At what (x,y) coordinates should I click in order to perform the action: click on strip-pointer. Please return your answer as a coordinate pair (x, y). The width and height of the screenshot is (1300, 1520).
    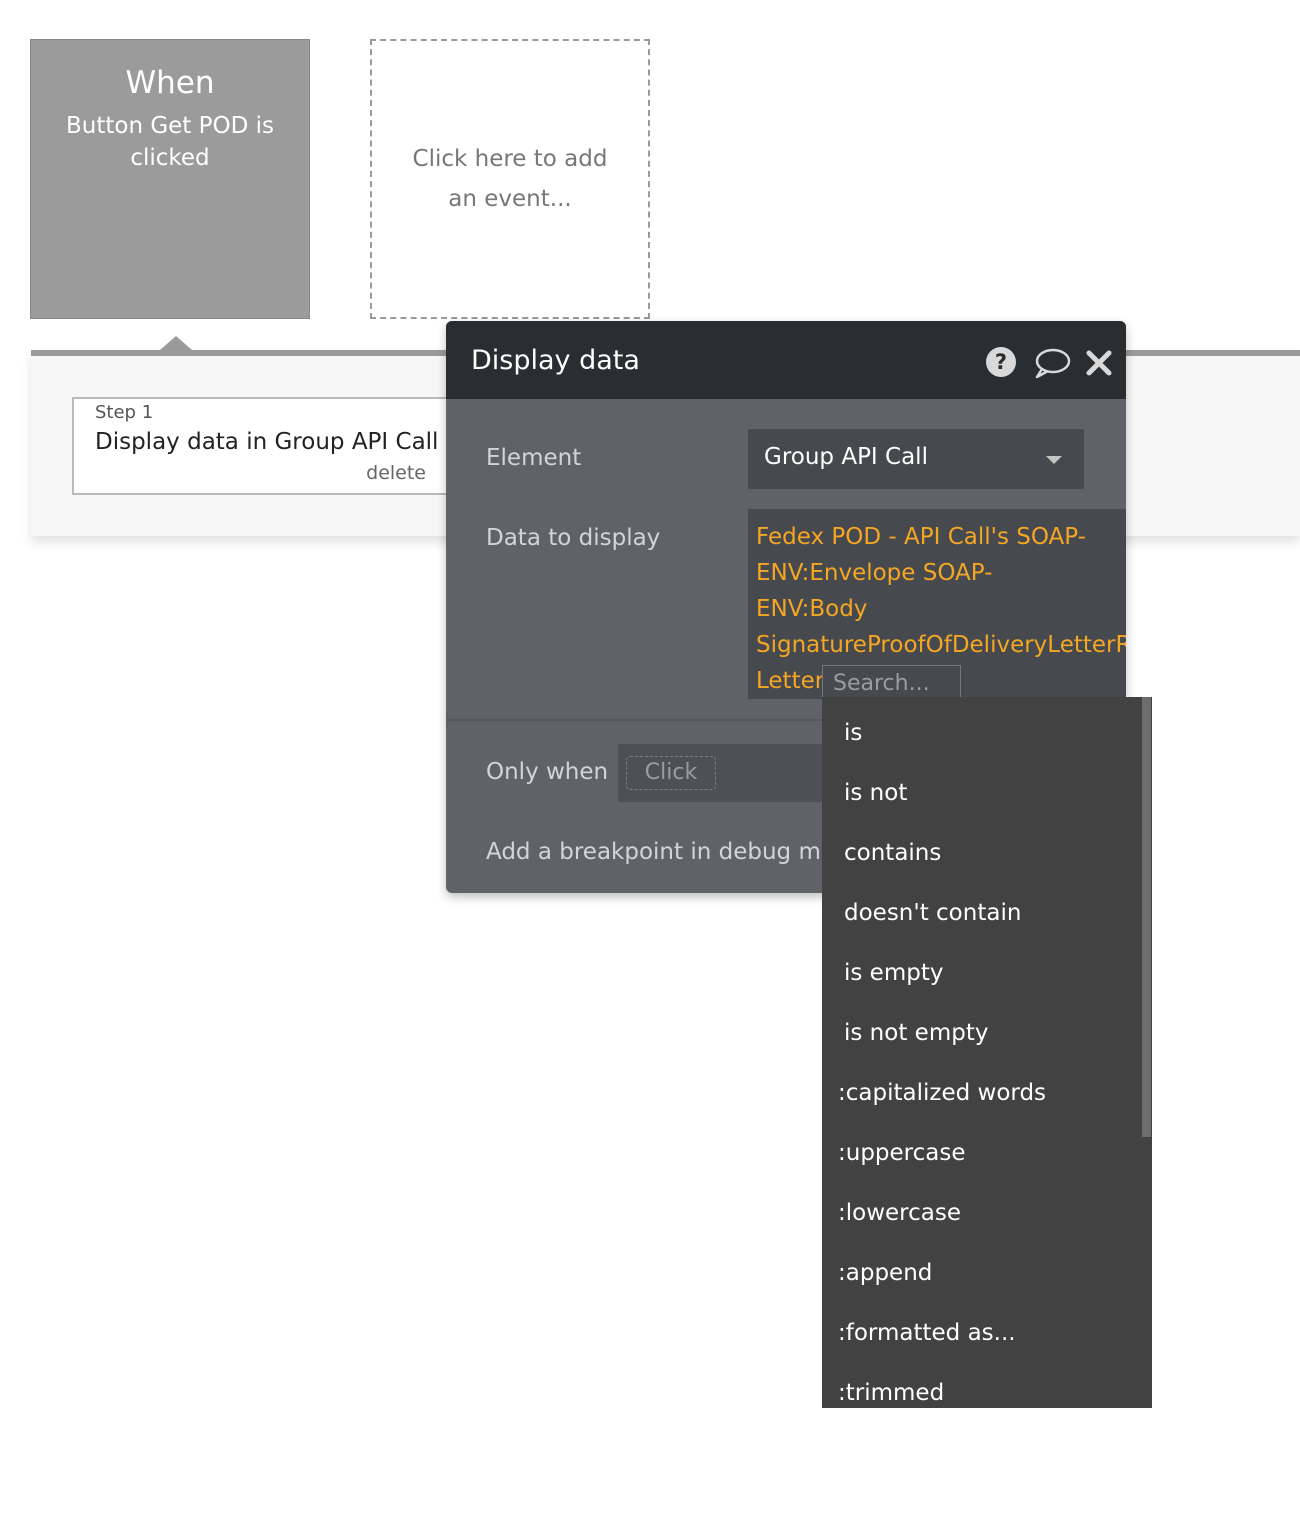
    Looking at the image, I should click on (176, 343).